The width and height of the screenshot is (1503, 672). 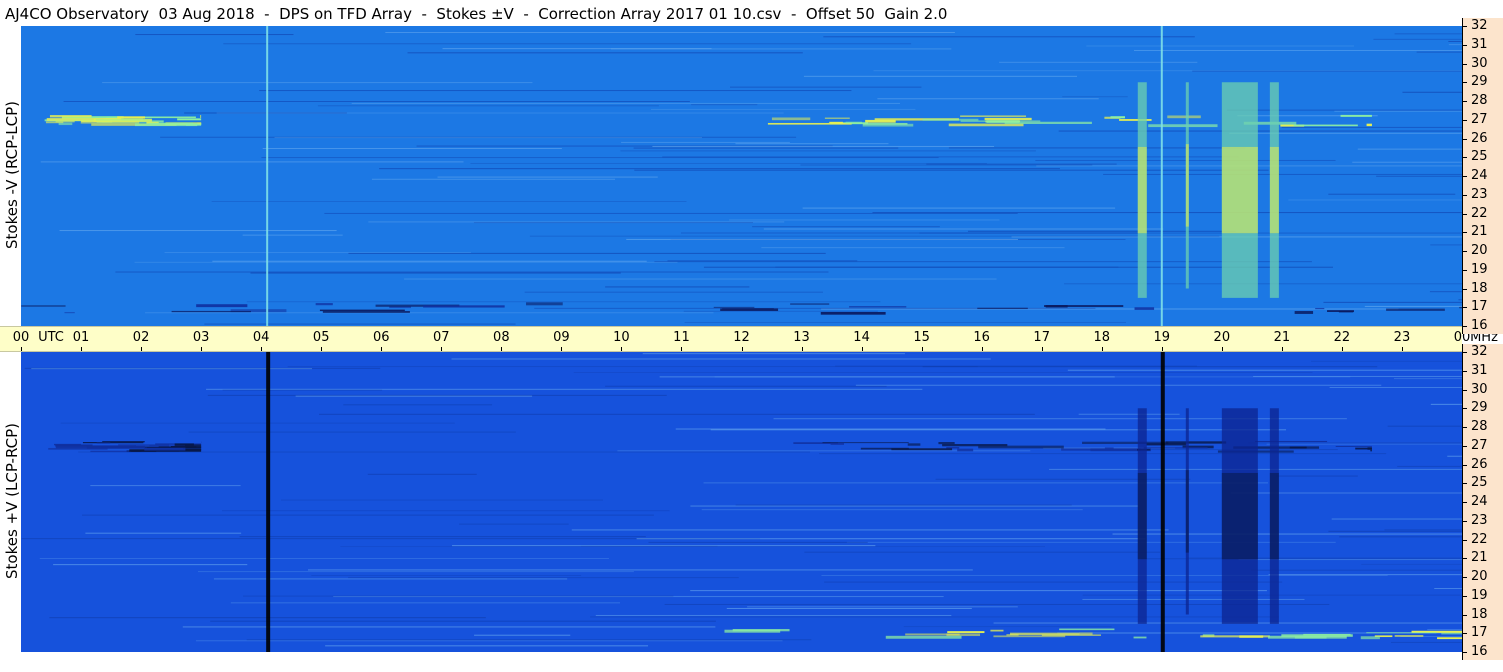 What do you see at coordinates (1479, 63) in the screenshot?
I see `frequency-tick-label: 30` at bounding box center [1479, 63].